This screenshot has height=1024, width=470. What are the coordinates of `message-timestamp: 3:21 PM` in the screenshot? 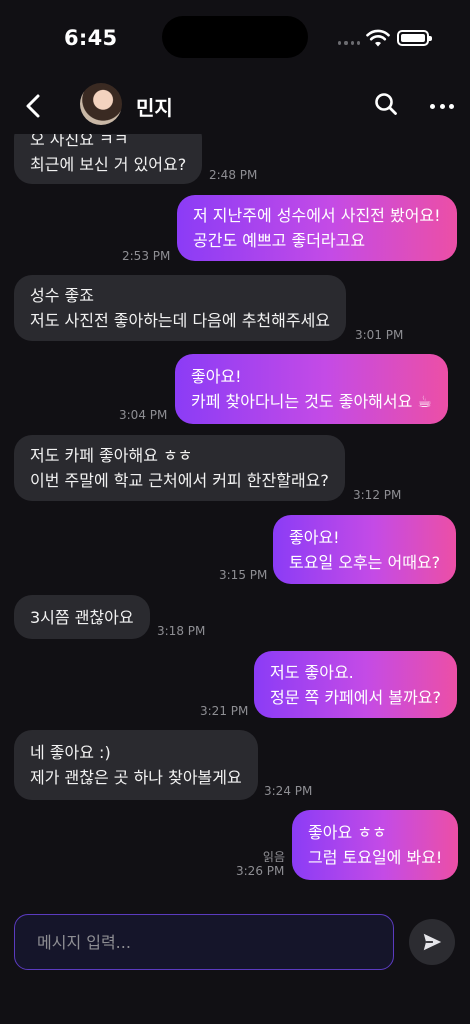 It's located at (224, 711).